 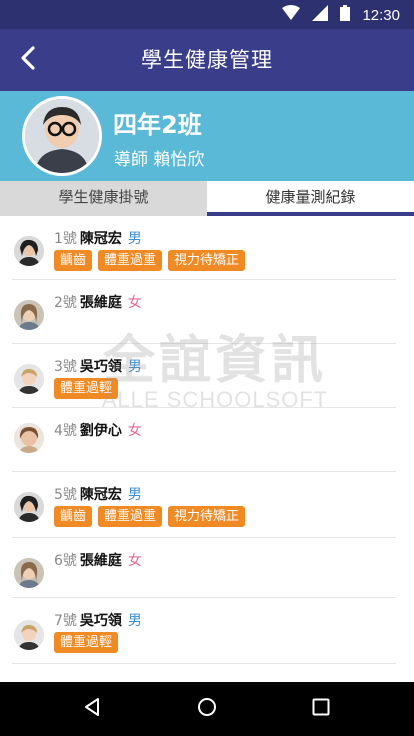 What do you see at coordinates (65, 495) in the screenshot?
I see `student-seat: 5號` at bounding box center [65, 495].